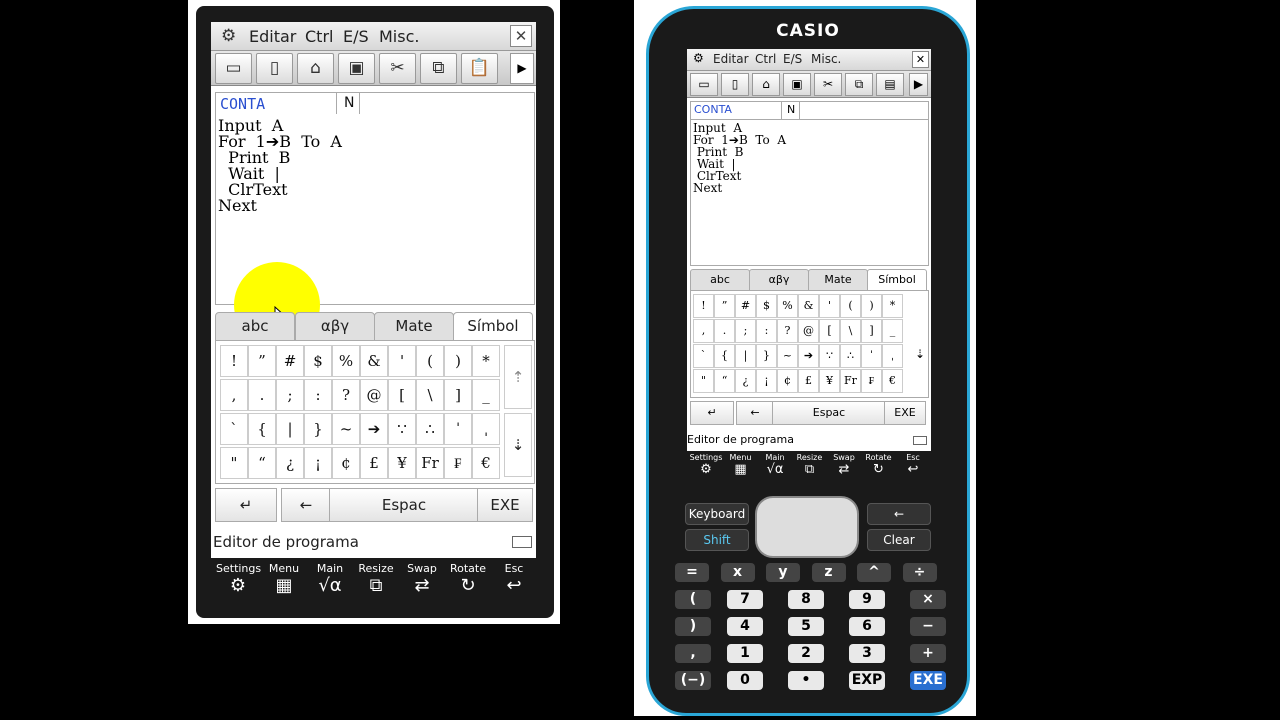  What do you see at coordinates (262, 395) in the screenshot?
I see `symbol-key: .` at bounding box center [262, 395].